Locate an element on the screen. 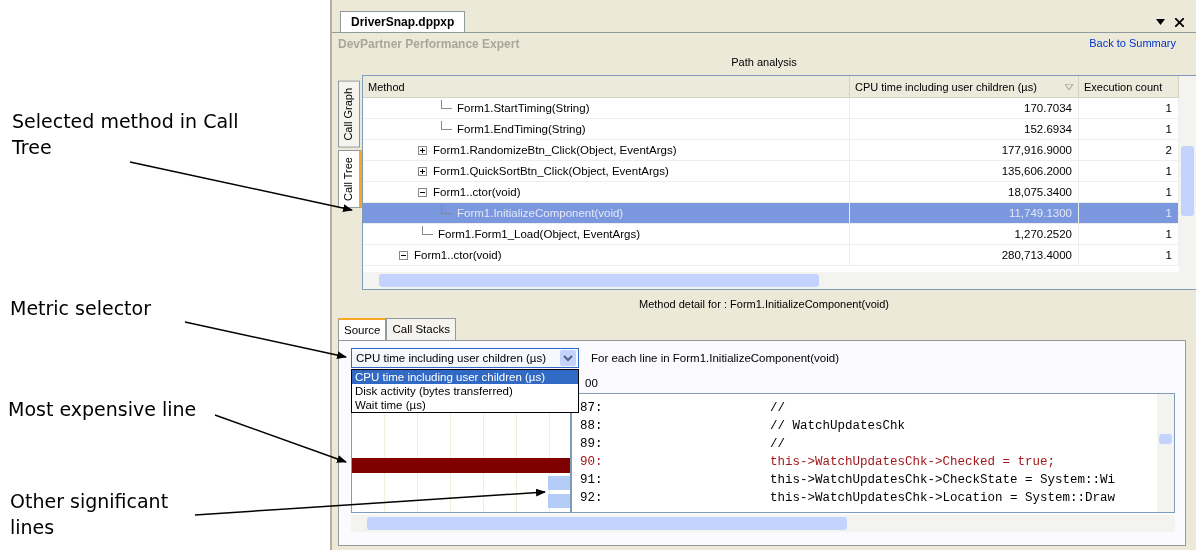  code-line: this->WatchUpdatesChk->Checked = true; is located at coordinates (913, 463).